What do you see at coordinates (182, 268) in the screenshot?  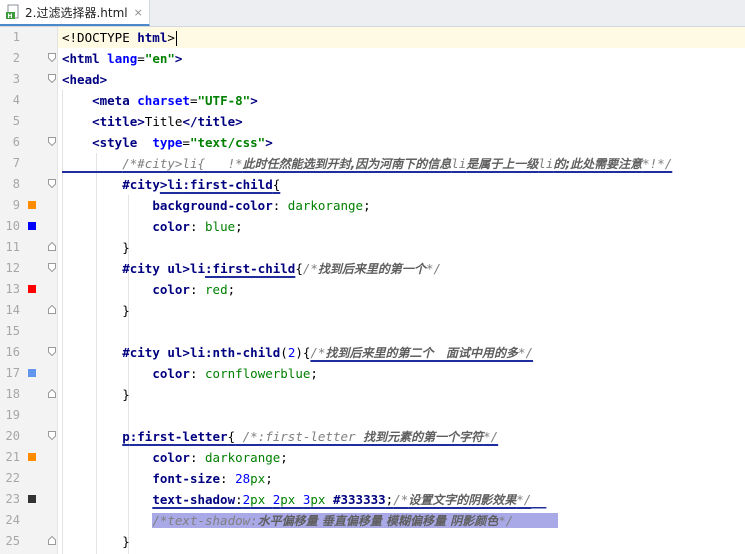 I see `css-selector: ul>li` at bounding box center [182, 268].